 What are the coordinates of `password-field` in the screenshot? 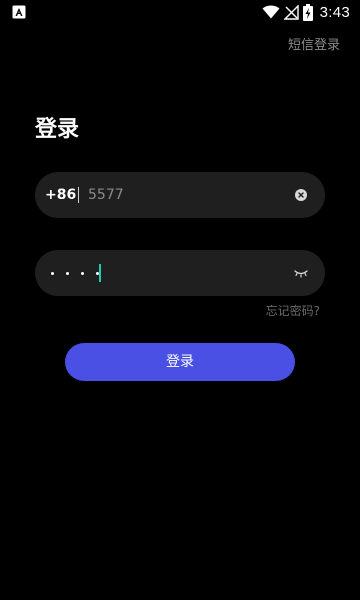 It's located at (180, 273).